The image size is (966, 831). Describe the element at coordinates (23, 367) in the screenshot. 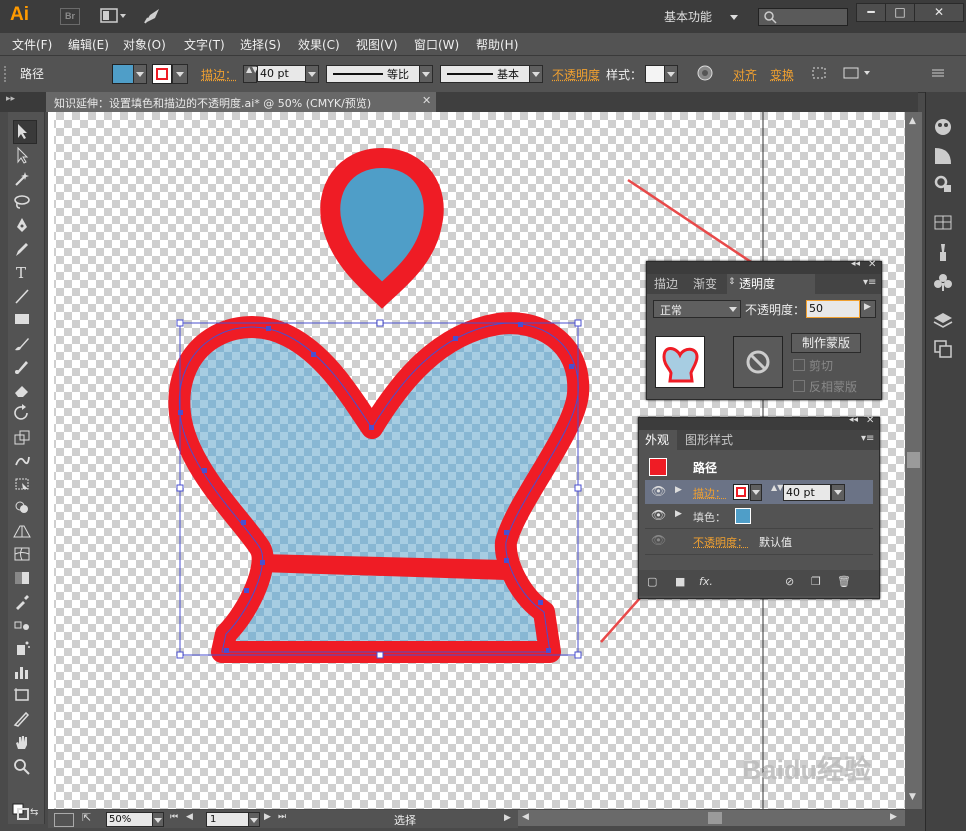

I see `blob-brush-tool` at that location.